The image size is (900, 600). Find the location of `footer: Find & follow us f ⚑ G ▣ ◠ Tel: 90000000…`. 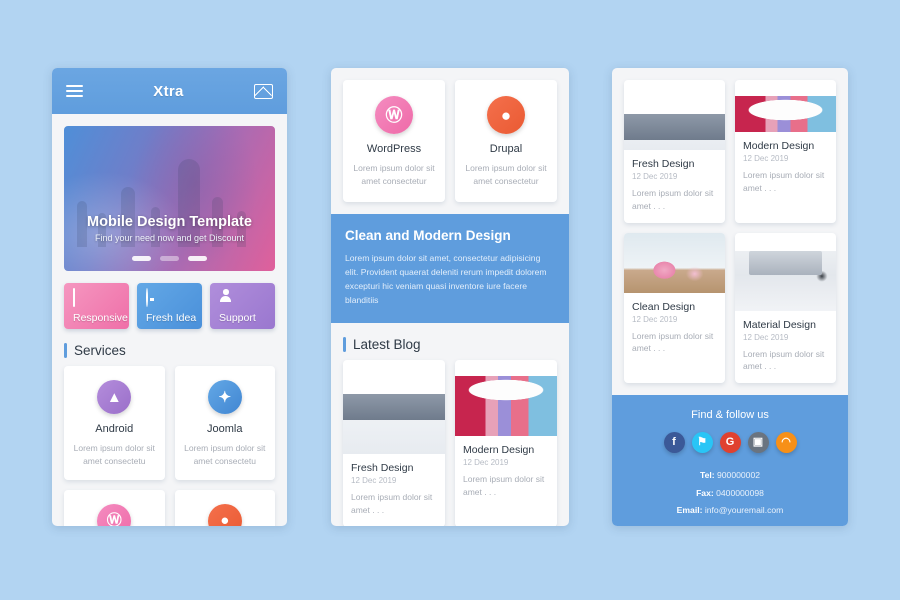

footer: Find & follow us f ⚑ G ▣ ◠ Tel: 90000000… is located at coordinates (730, 460).